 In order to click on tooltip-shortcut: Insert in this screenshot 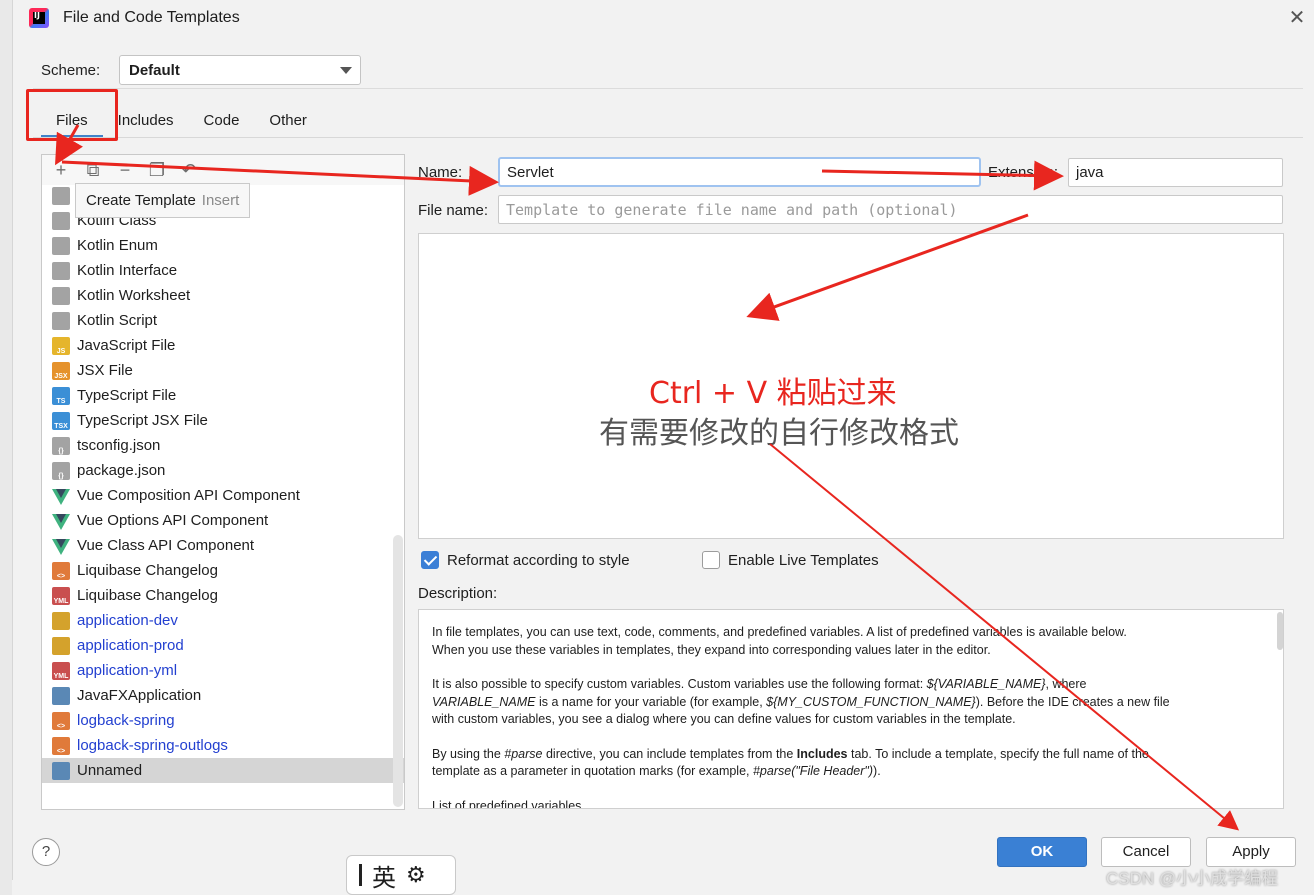, I will do `click(220, 200)`.